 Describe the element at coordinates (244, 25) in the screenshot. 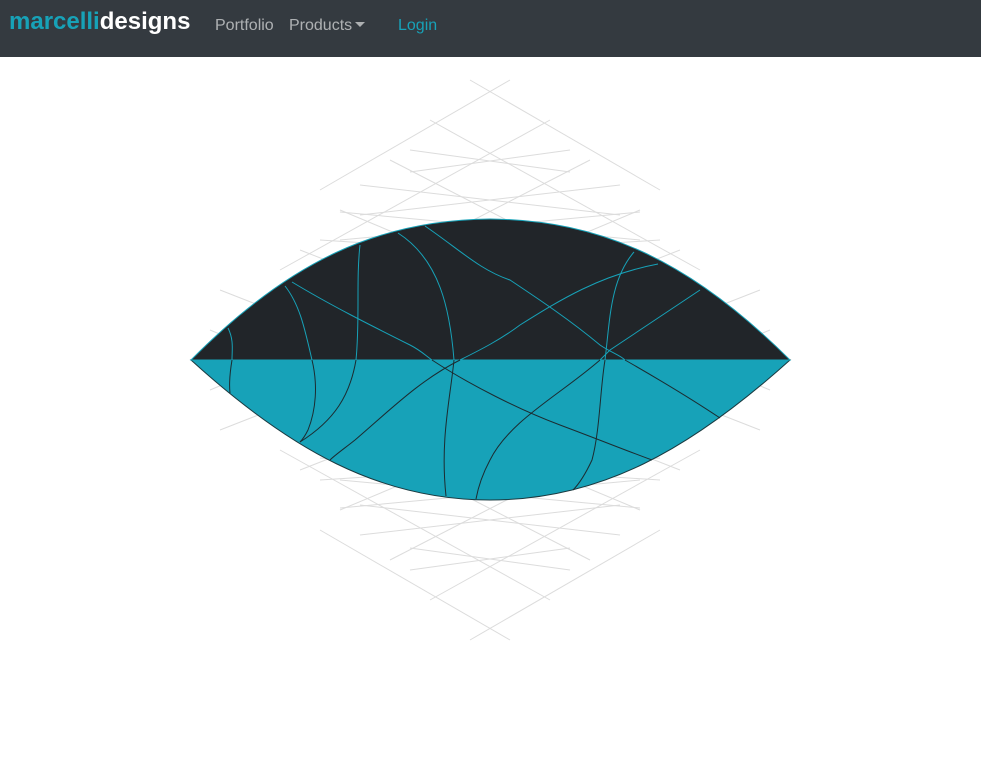

I see `nav-portfolio-link: Portfolio` at that location.